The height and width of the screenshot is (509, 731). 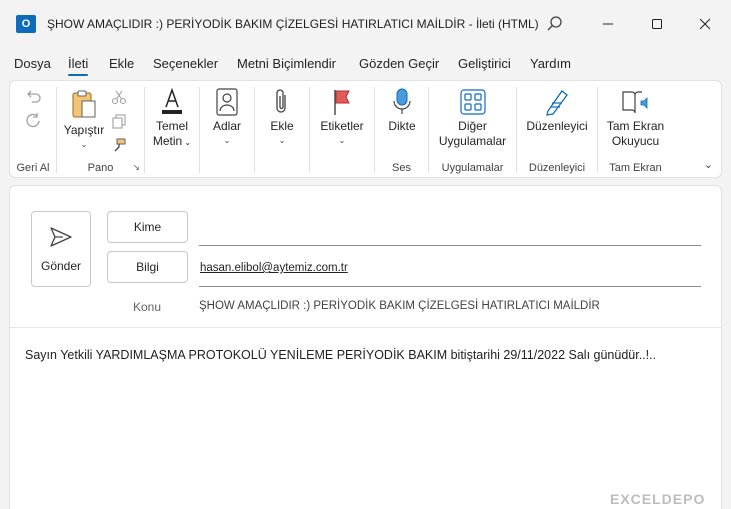 I want to click on basic-text-label-line1: Temel, so click(x=171, y=126).